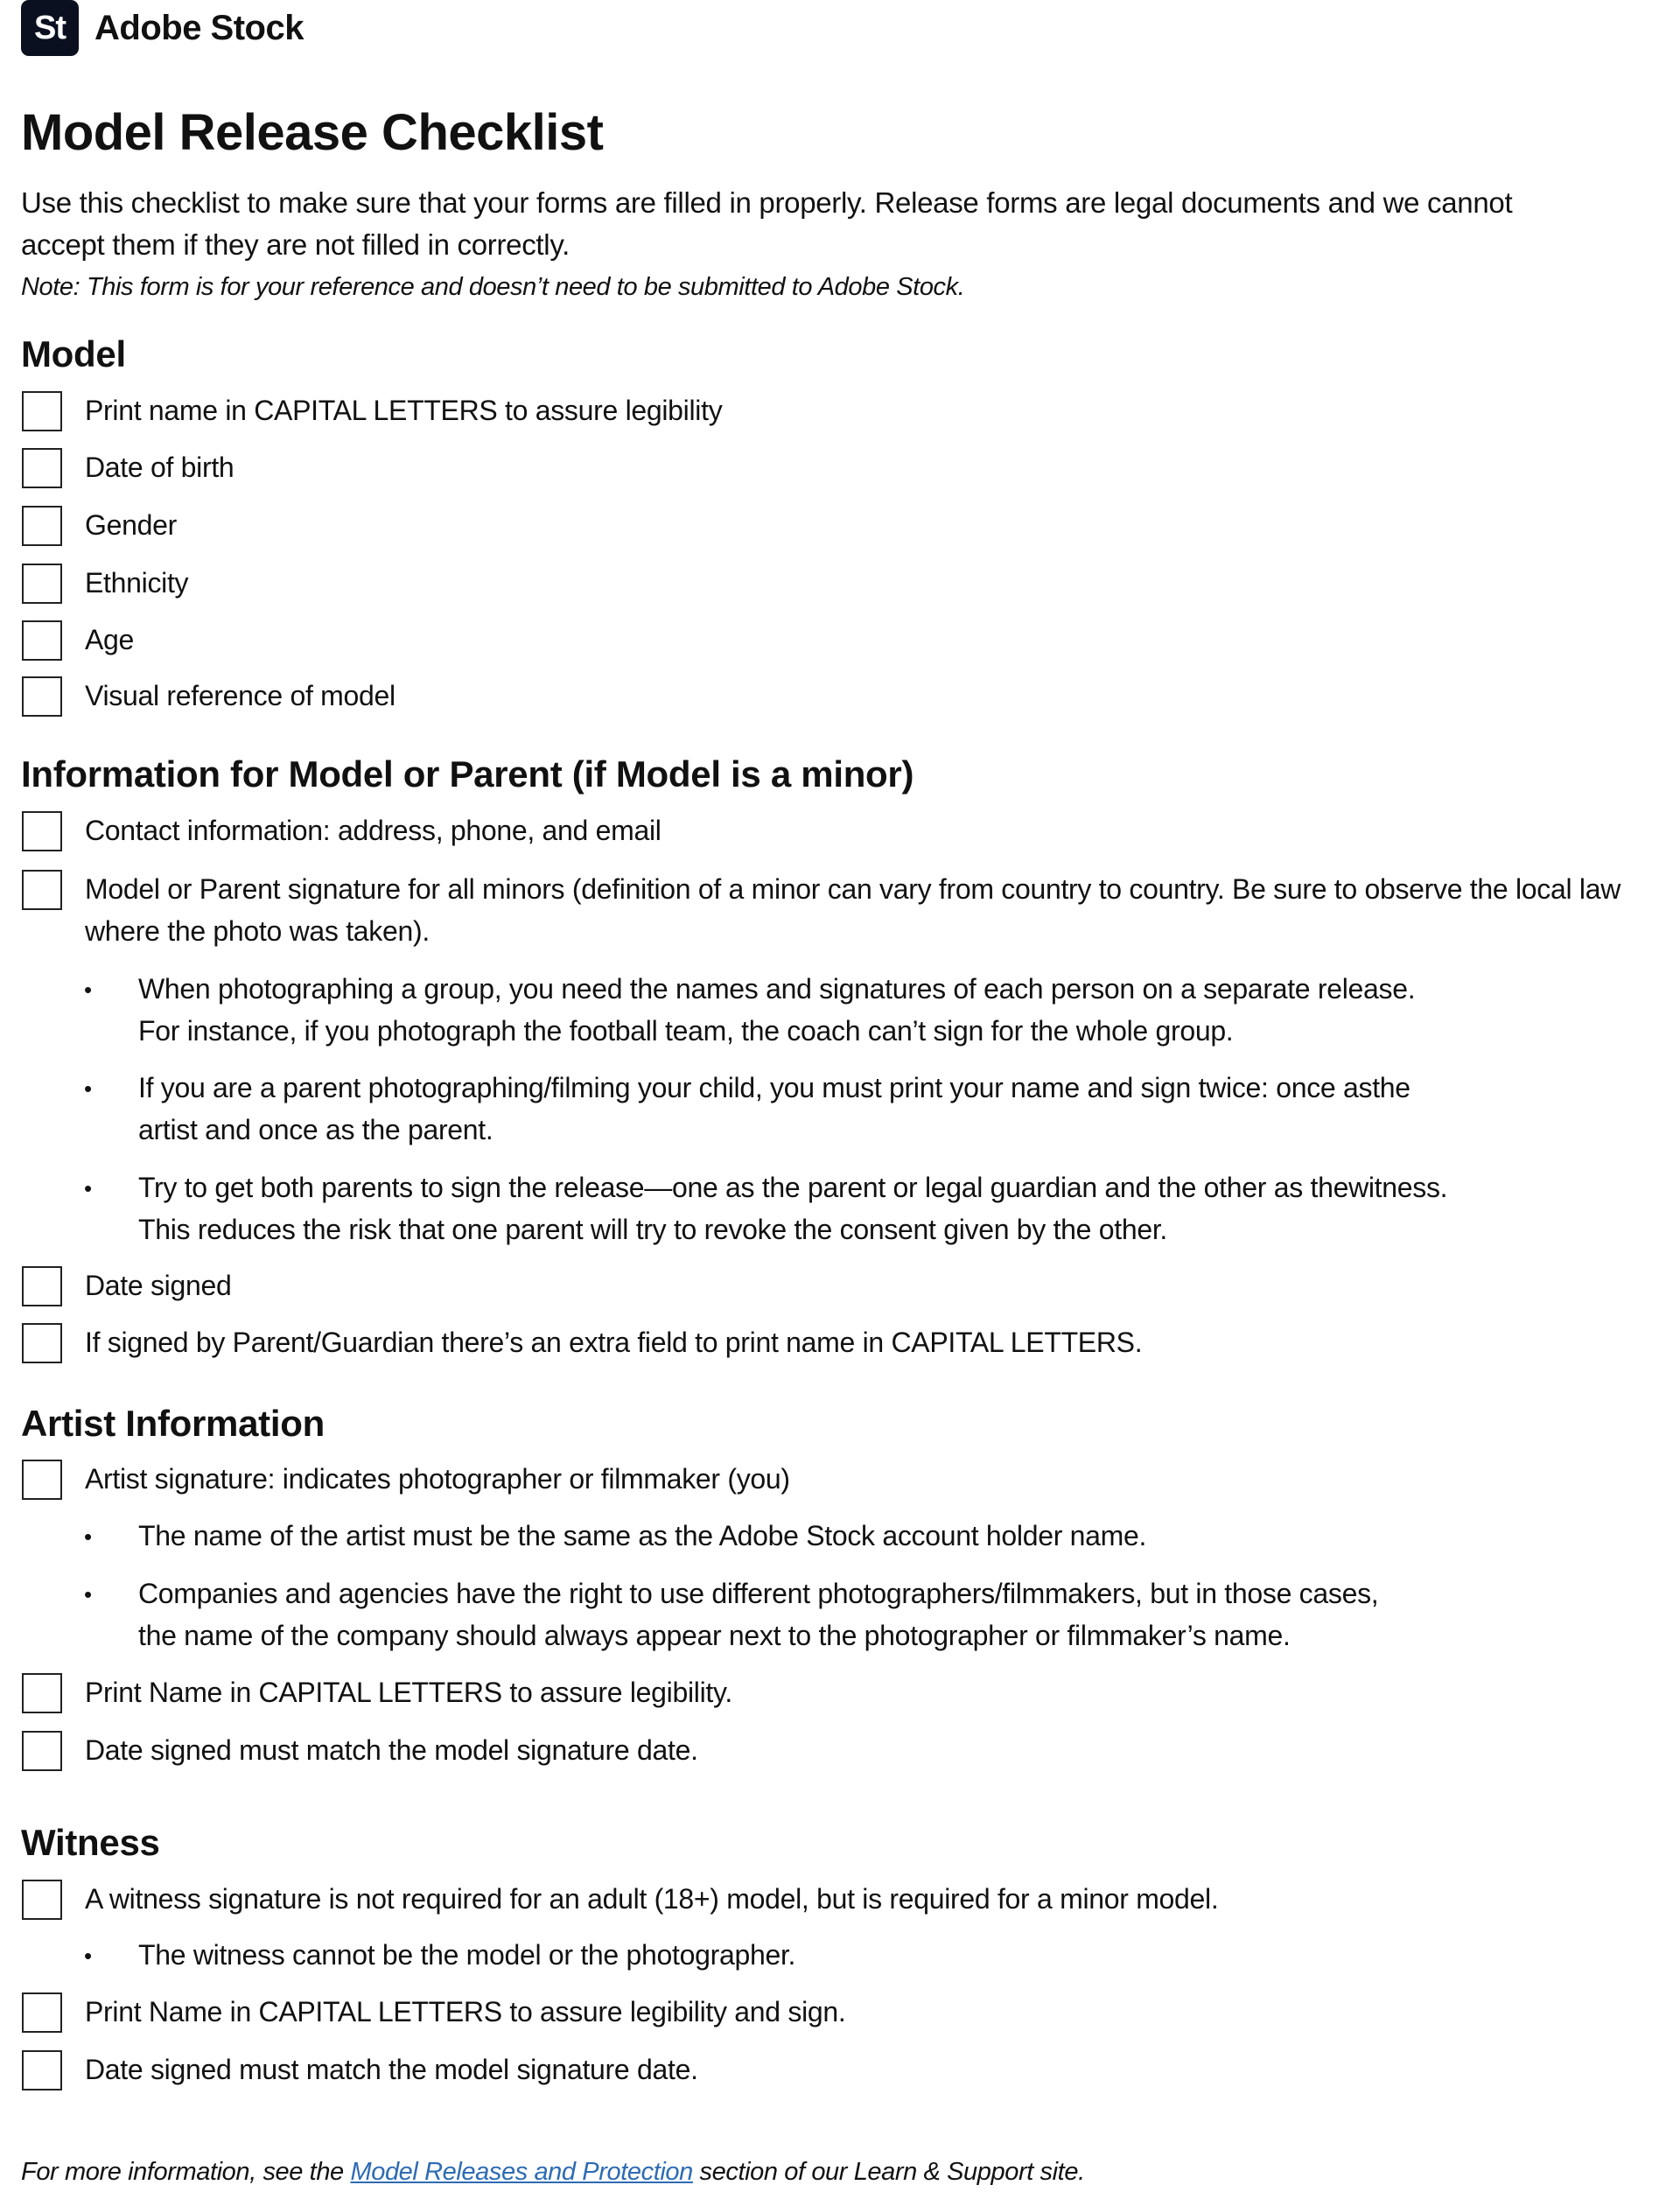 This screenshot has height=2199, width=1680. What do you see at coordinates (42, 640) in the screenshot?
I see `checkbox-age` at bounding box center [42, 640].